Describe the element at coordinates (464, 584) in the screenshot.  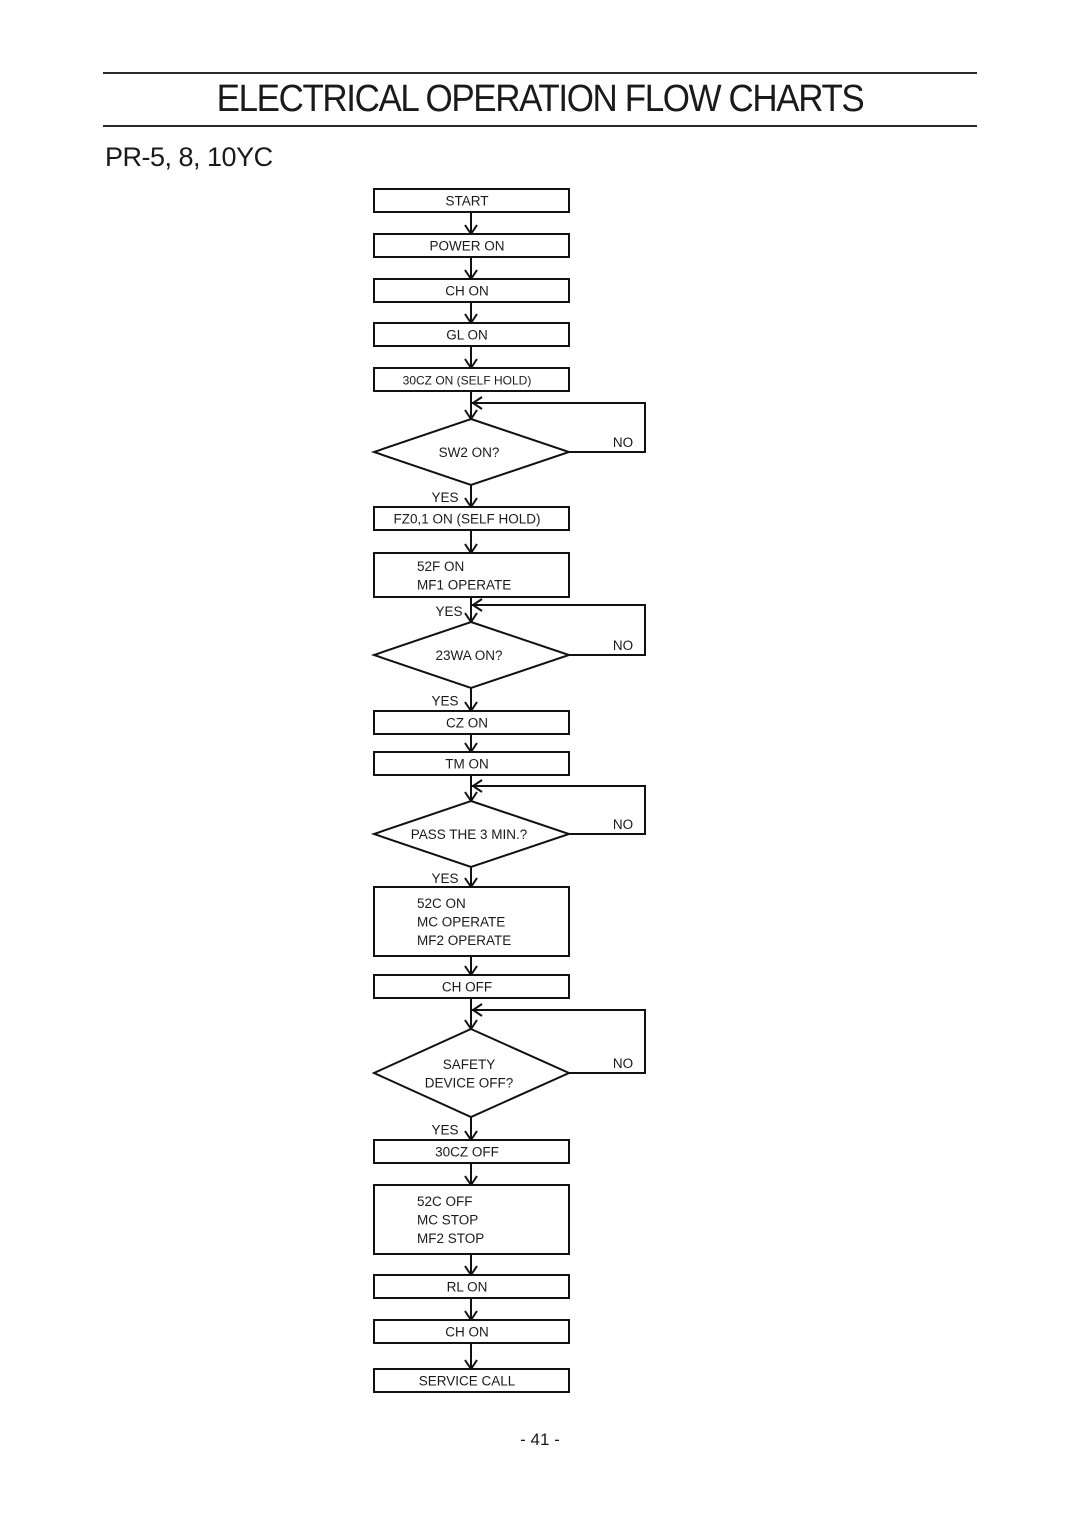
I see `process-label-52f-on: MF1 OPERATE` at that location.